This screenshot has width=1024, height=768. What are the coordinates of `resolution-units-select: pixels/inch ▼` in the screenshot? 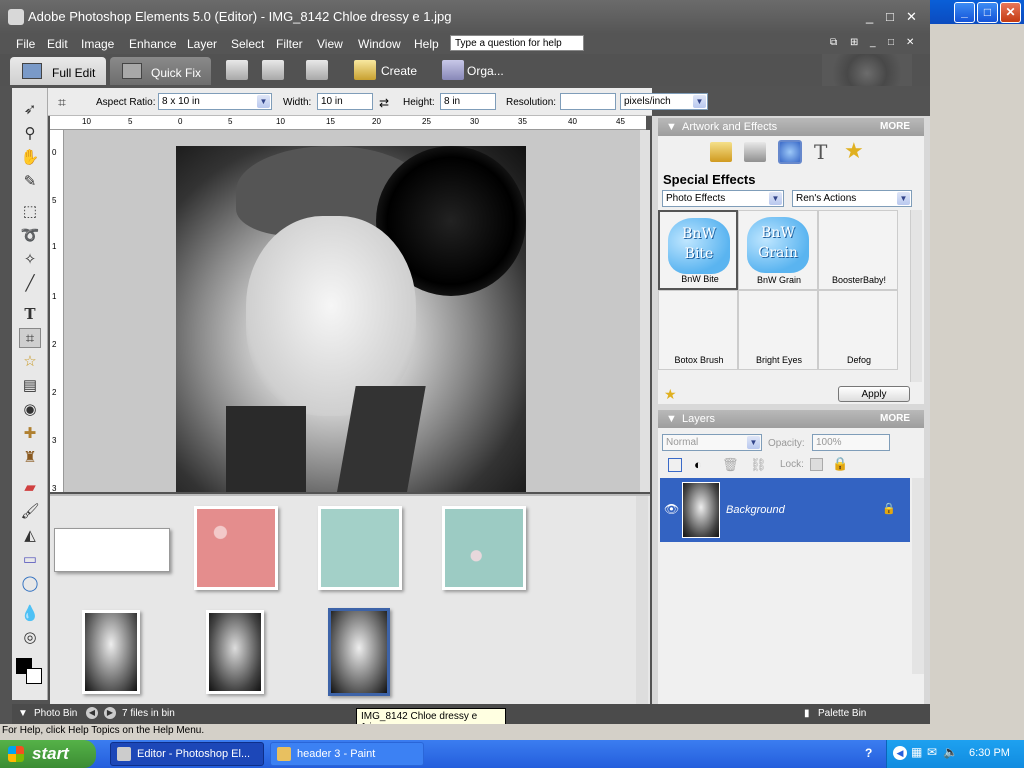 It's located at (664, 101).